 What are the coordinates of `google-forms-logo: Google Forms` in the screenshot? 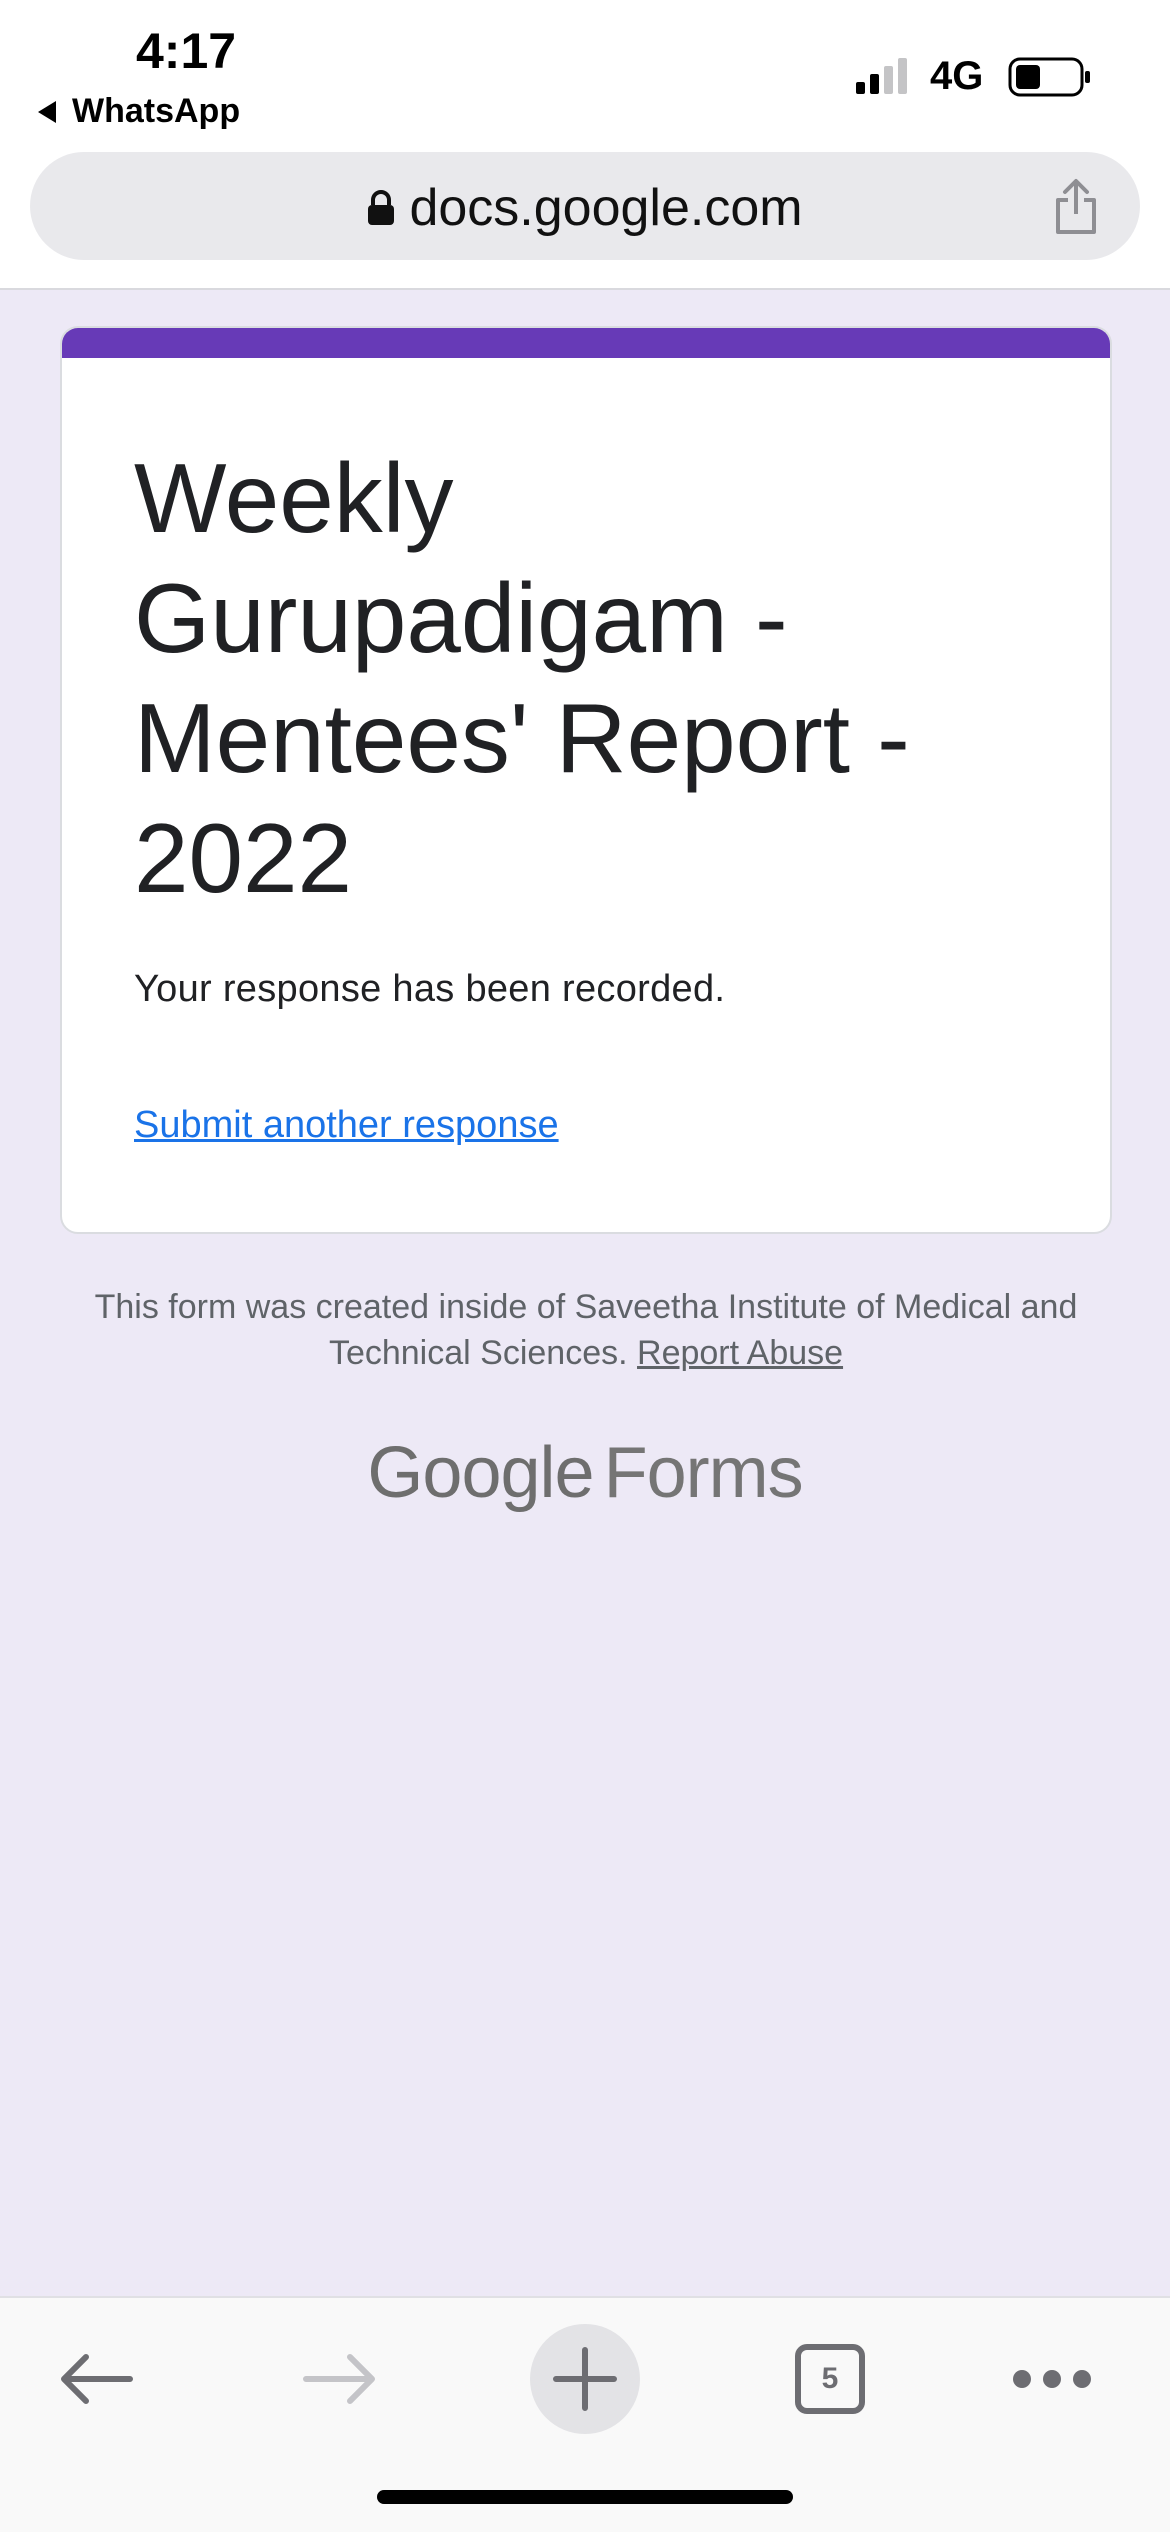 It's located at (585, 1473).